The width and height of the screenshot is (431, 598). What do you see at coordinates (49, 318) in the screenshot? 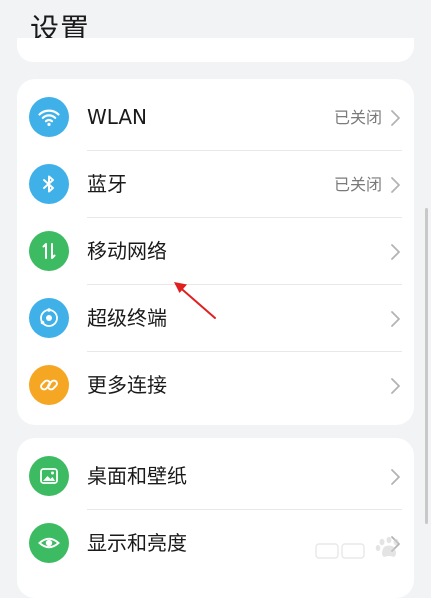
I see `super-device-icon` at bounding box center [49, 318].